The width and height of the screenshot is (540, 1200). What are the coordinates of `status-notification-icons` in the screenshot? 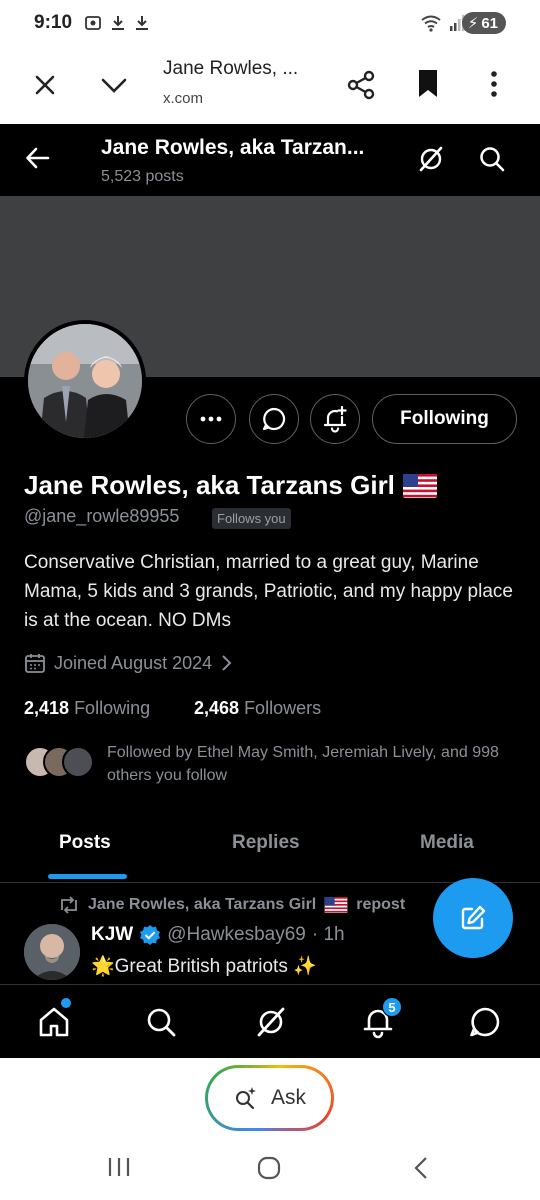 It's located at (117, 23).